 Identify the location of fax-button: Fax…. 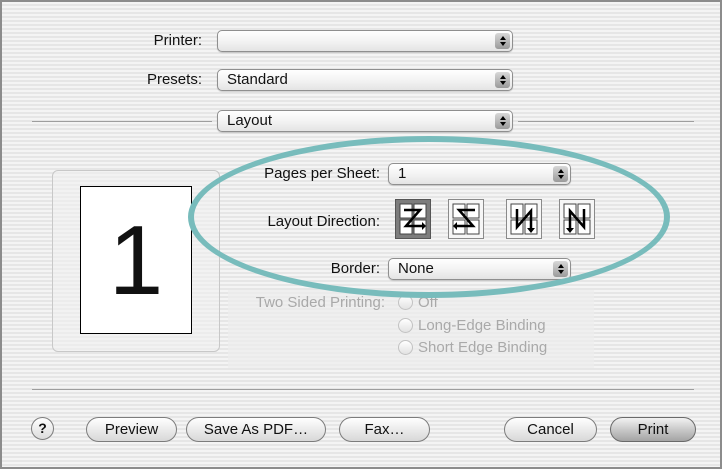
(384, 429).